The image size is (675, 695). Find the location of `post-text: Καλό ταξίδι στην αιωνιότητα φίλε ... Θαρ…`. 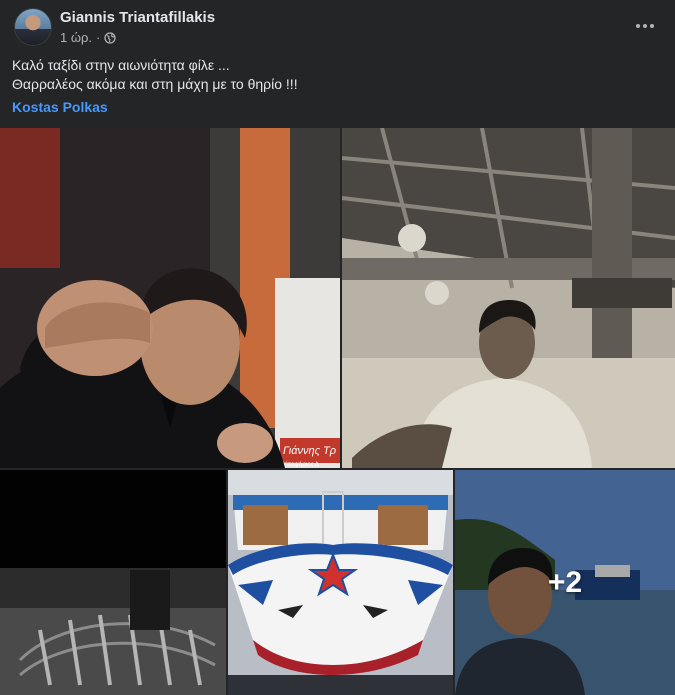

post-text: Καλό ταξίδι στην αιωνιότητα φίλε ... Θαρ… is located at coordinates (332, 75).